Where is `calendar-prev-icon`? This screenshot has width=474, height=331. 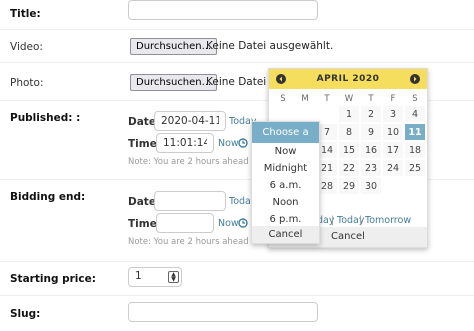
calendar-prev-icon is located at coordinates (281, 79).